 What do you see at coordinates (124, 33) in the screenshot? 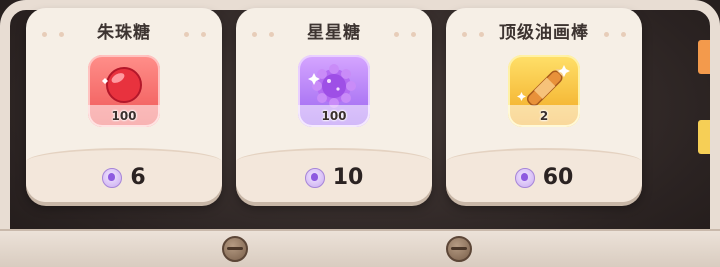
I see `item-title: 朱珠糖` at bounding box center [124, 33].